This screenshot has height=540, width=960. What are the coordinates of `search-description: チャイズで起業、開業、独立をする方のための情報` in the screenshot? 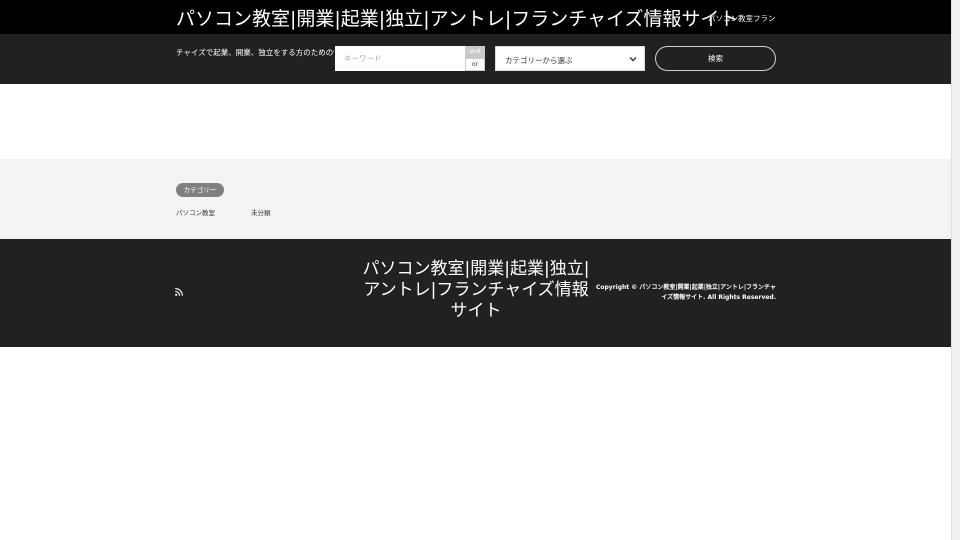 It's located at (255, 52).